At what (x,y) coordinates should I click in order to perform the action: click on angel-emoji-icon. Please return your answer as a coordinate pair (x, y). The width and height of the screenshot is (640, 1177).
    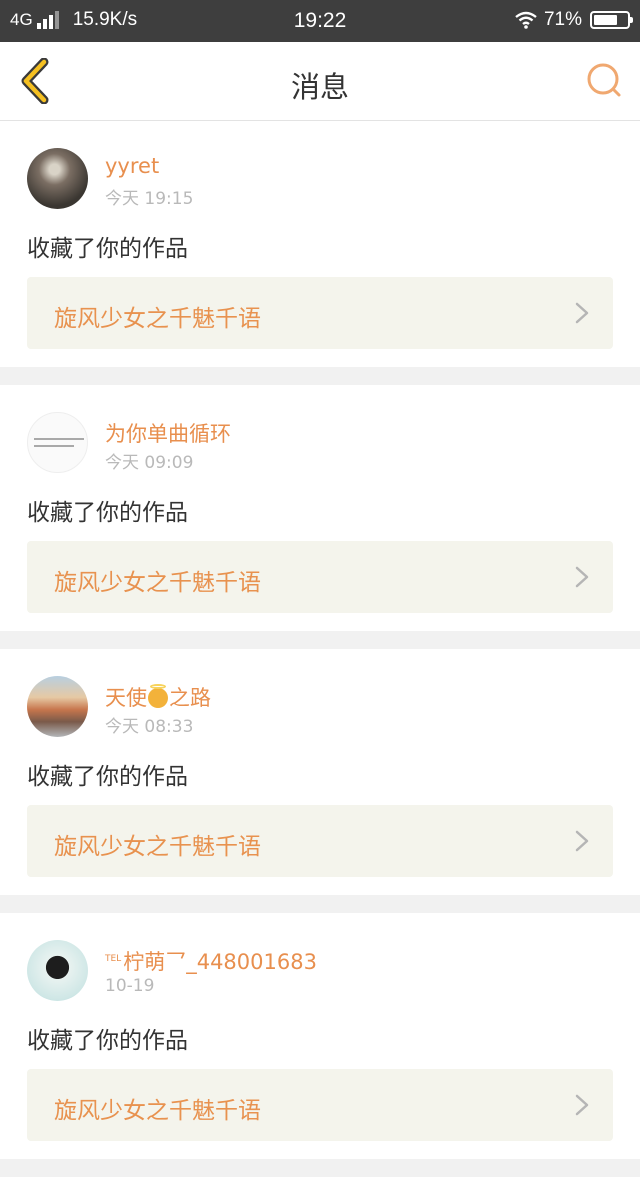
    Looking at the image, I should click on (158, 696).